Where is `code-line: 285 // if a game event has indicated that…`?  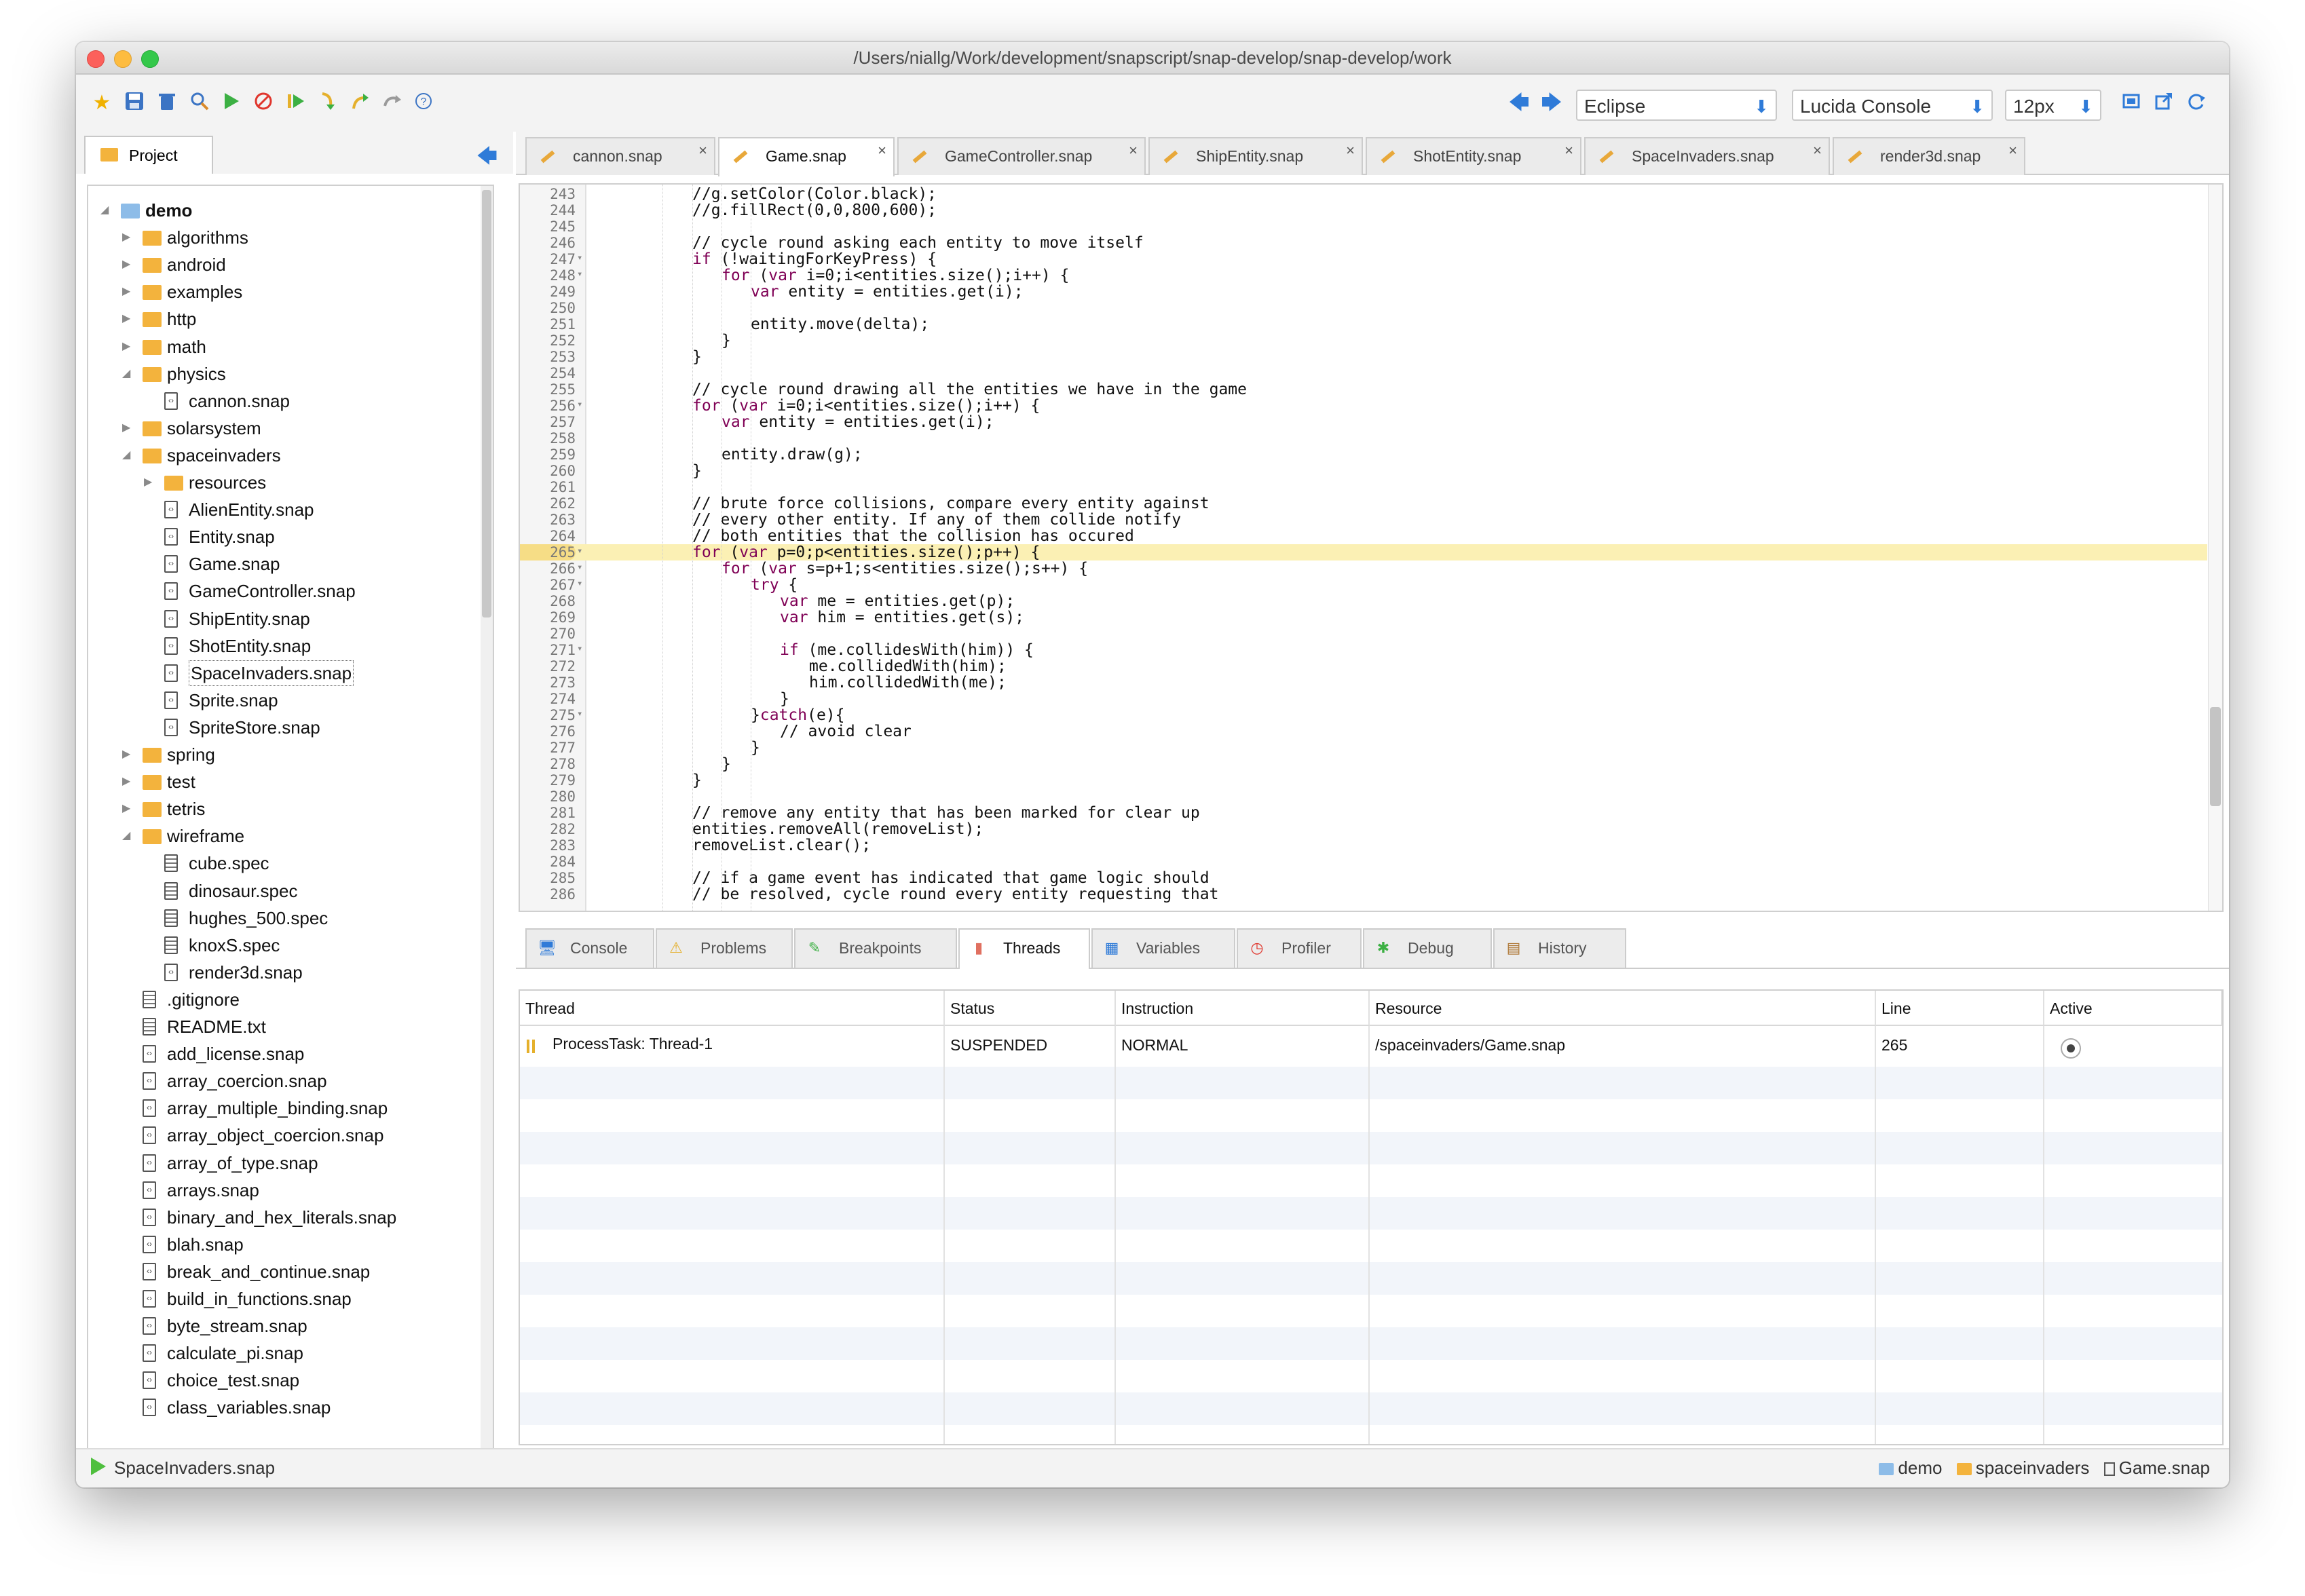
code-line: 285 // if a game event has indicated that… is located at coordinates (1363, 878).